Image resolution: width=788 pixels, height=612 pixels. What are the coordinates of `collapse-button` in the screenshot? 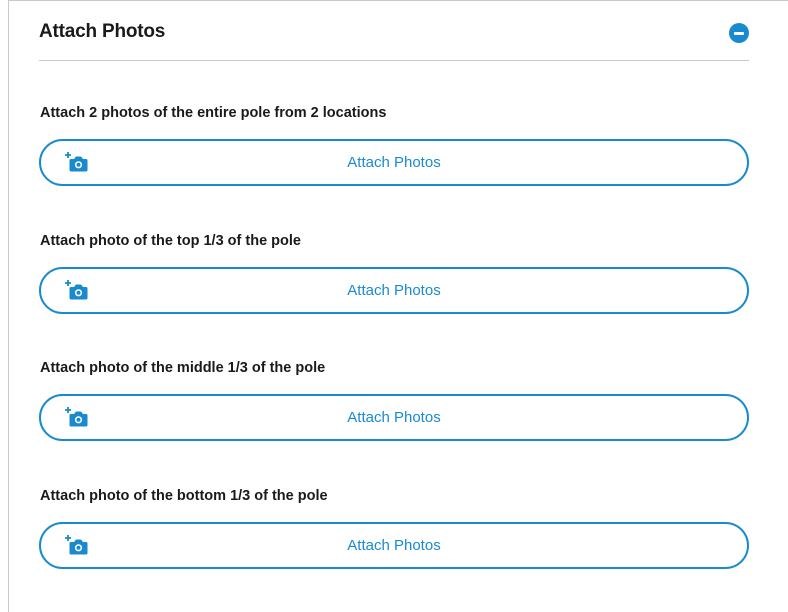 It's located at (739, 33).